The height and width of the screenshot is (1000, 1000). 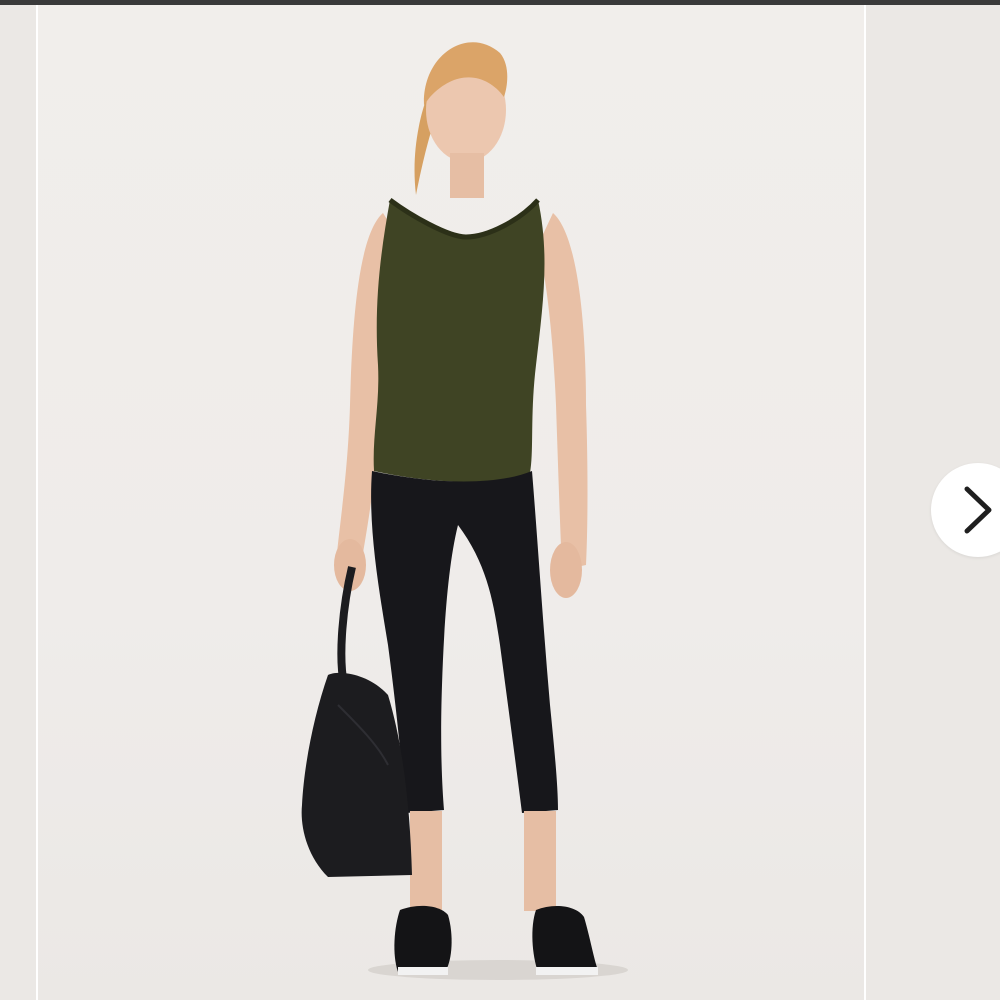 I want to click on right-shoe-sole, so click(x=567, y=971).